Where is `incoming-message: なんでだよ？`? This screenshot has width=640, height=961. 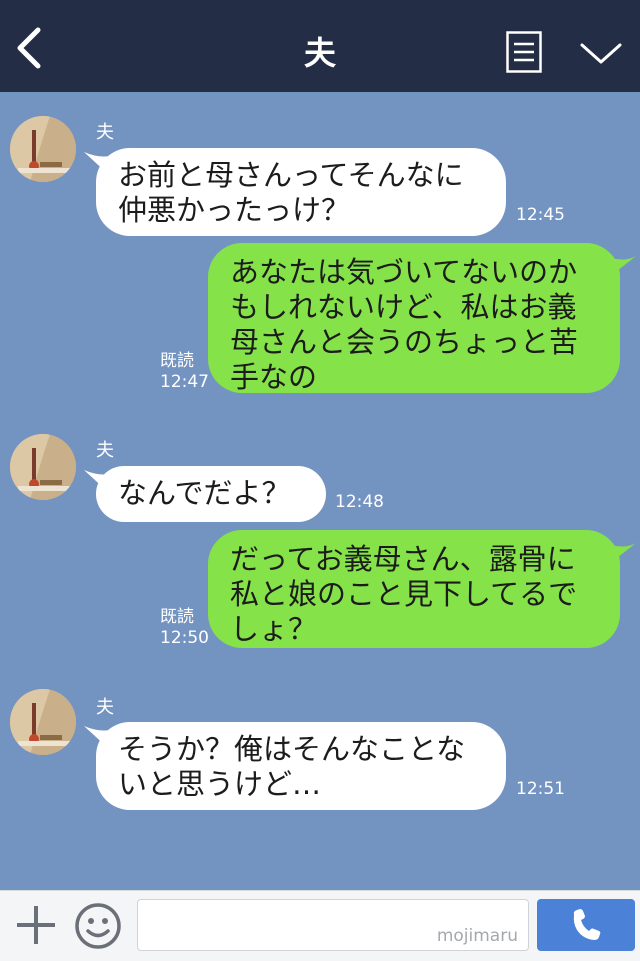 incoming-message: なんでだよ？ is located at coordinates (211, 494).